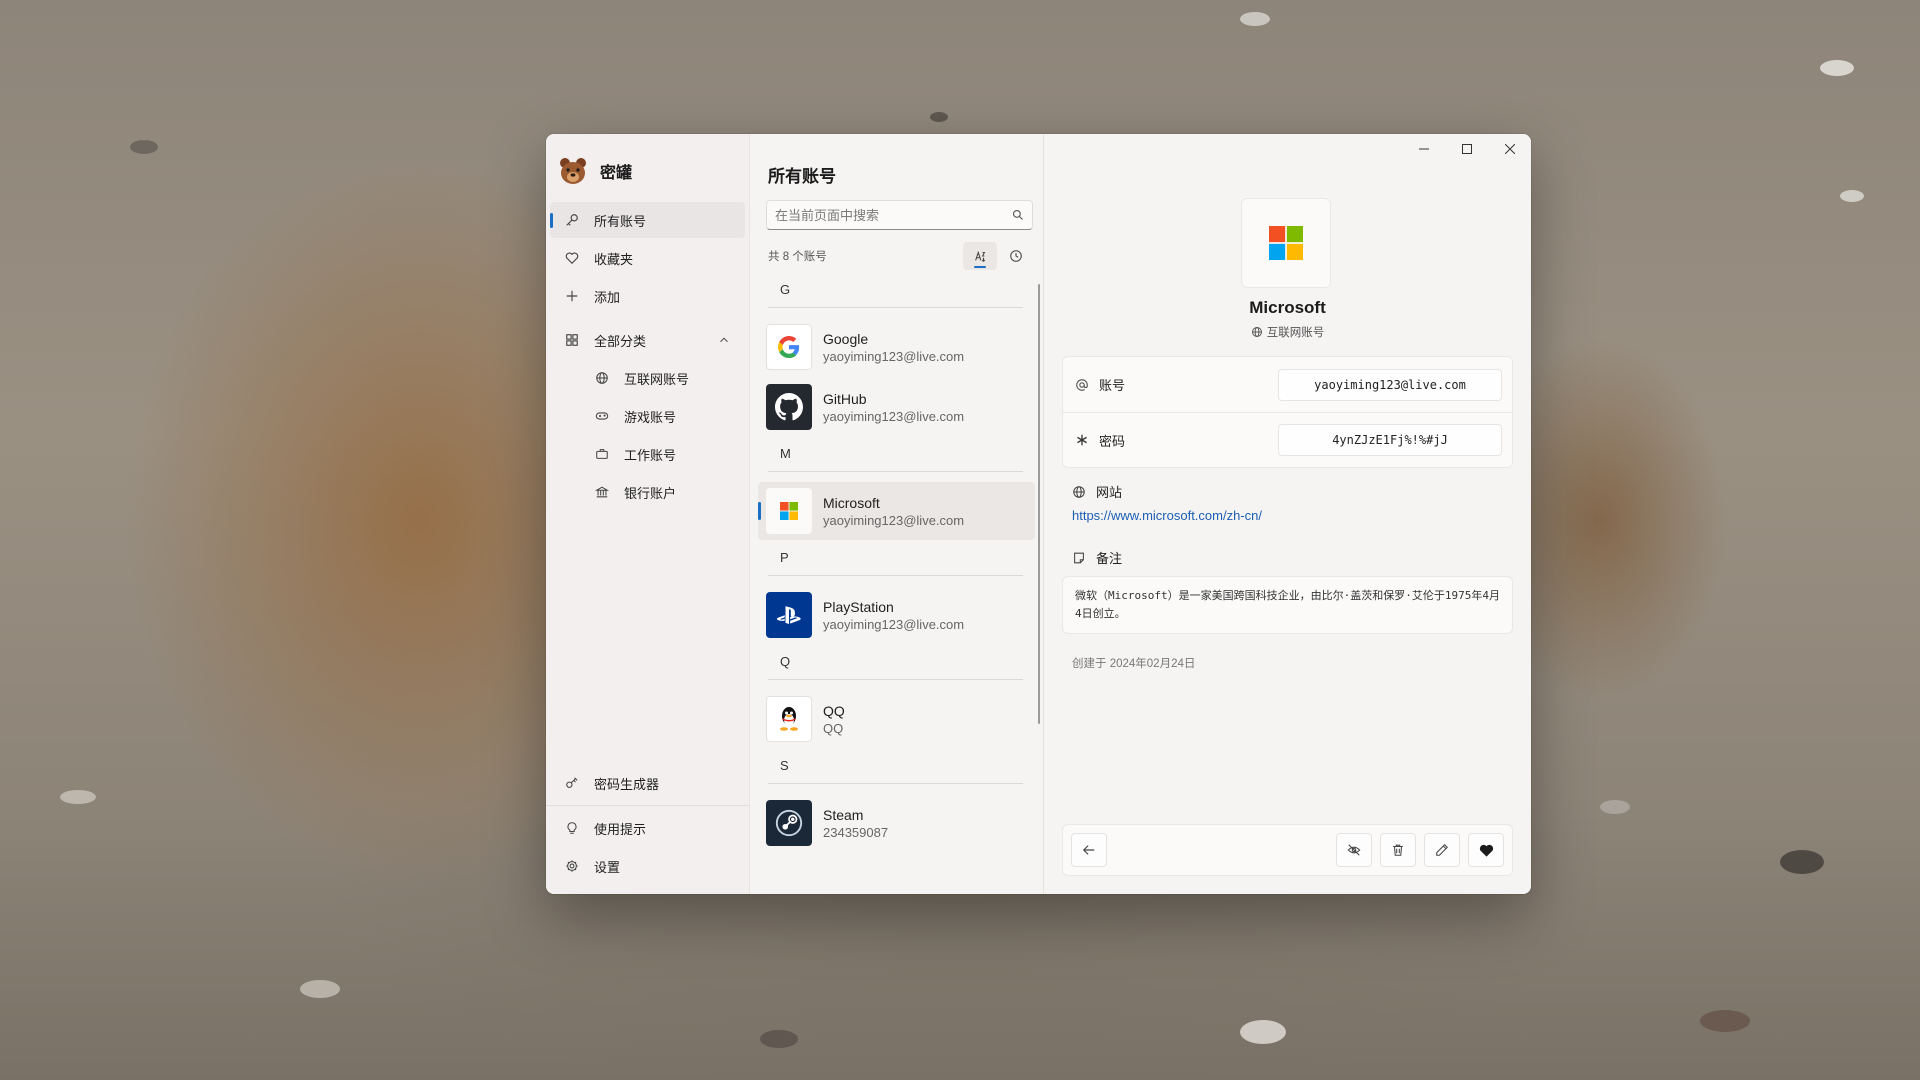  I want to click on sidebar-item-internet: 互联网账号, so click(647, 378).